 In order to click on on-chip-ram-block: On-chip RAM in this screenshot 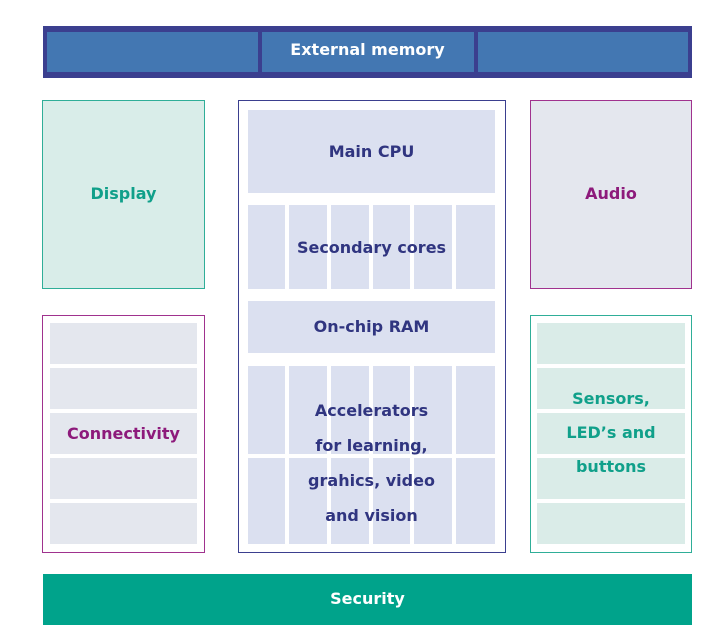, I will do `click(371, 327)`.